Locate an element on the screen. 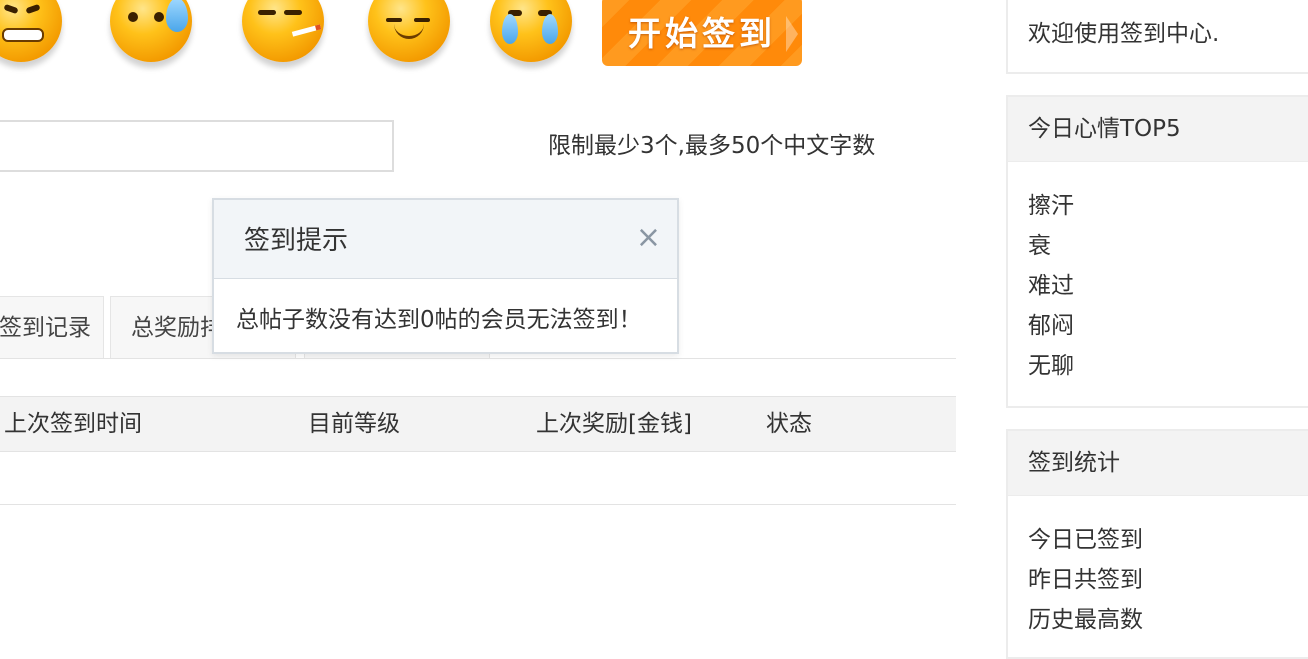 This screenshot has width=1308, height=659. close-icon: × is located at coordinates (648, 238).